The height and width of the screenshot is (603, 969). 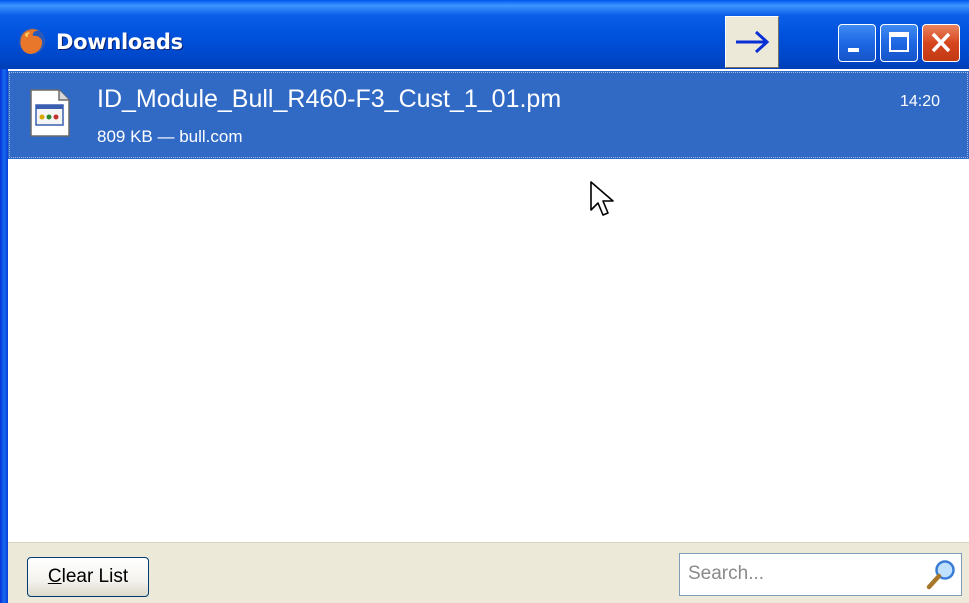 I want to click on resize-window-button, so click(x=752, y=42).